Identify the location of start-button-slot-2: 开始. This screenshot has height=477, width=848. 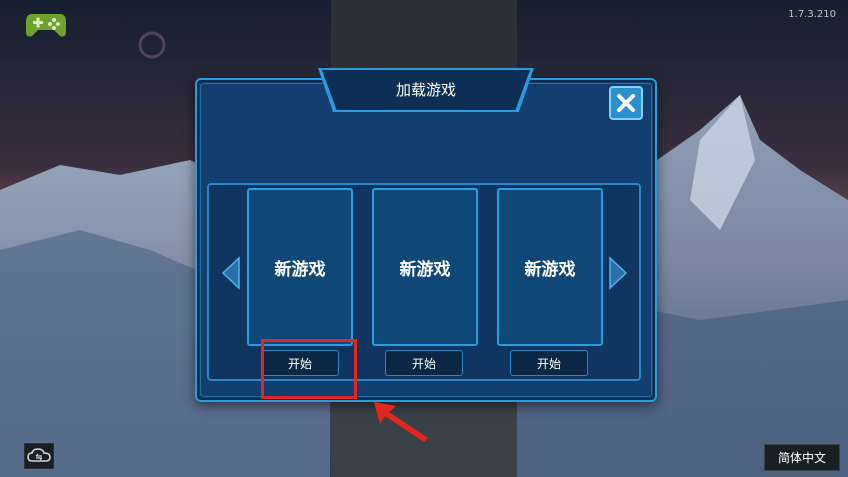
(424, 363).